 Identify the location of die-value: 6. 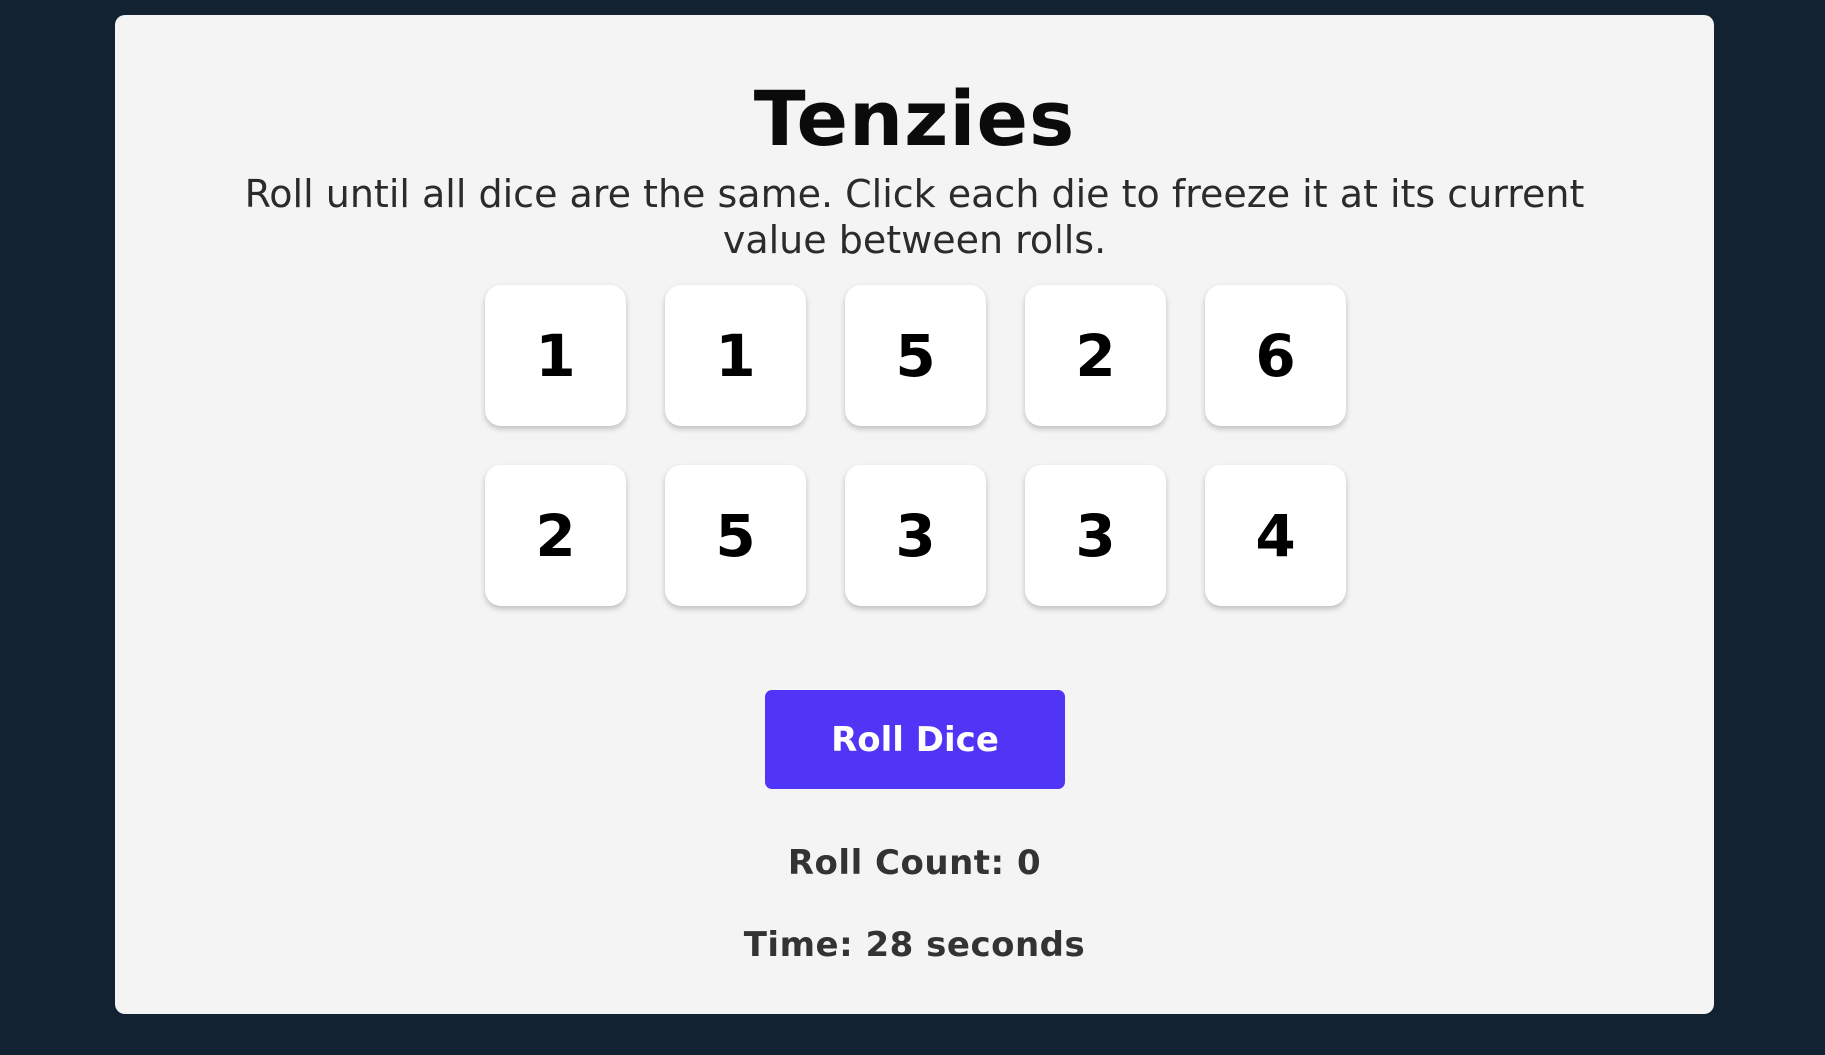
(1275, 355).